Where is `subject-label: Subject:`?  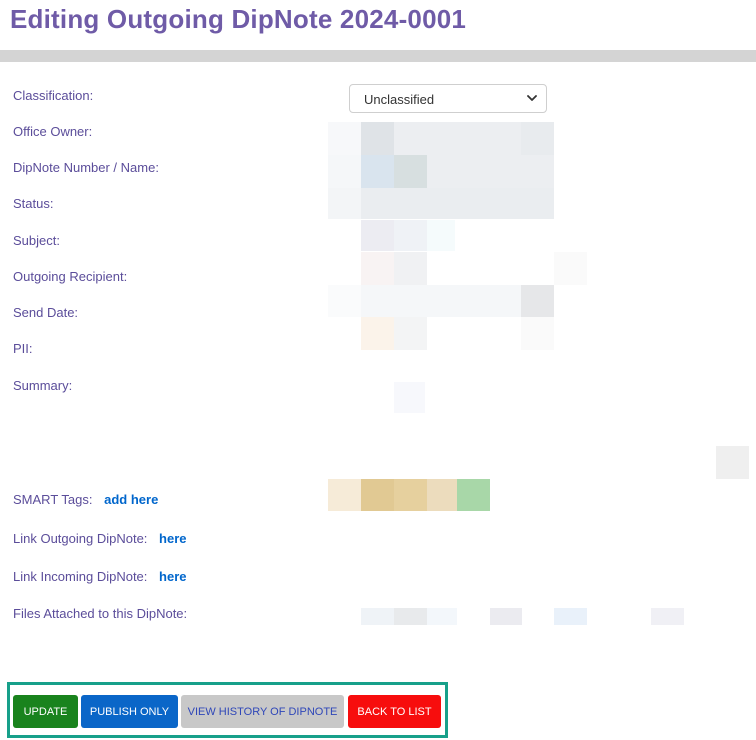 subject-label: Subject: is located at coordinates (36, 240).